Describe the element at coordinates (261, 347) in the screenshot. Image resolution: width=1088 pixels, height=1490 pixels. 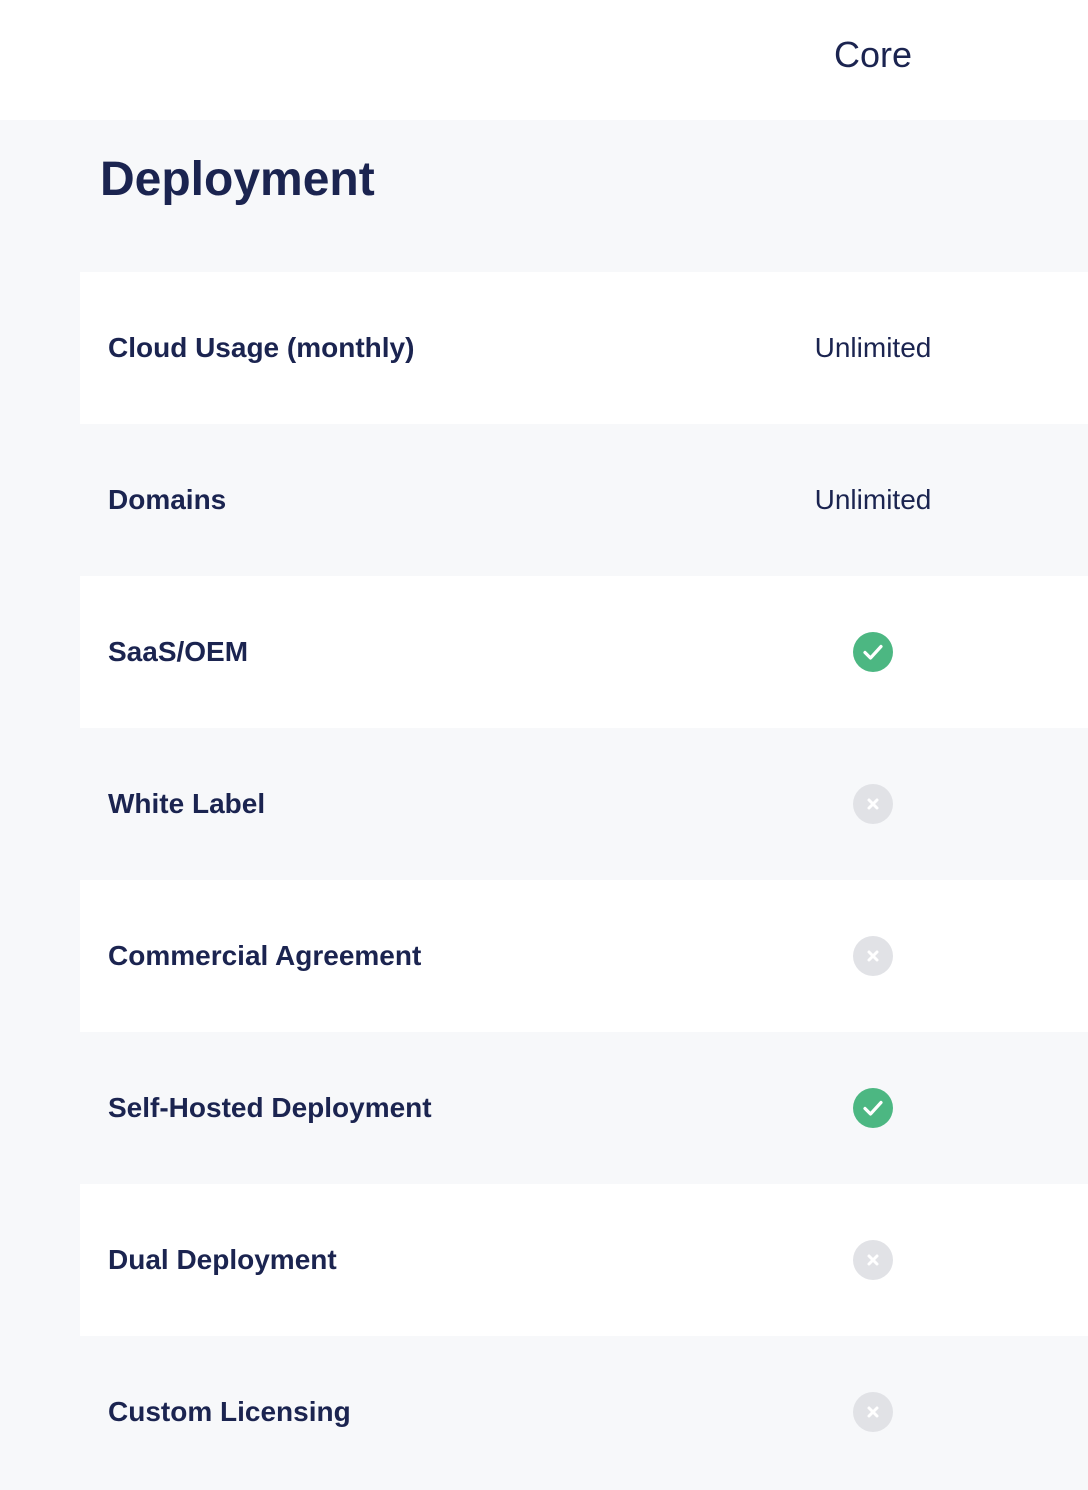
I see `feature-label: Cloud Usage (monthly)` at that location.